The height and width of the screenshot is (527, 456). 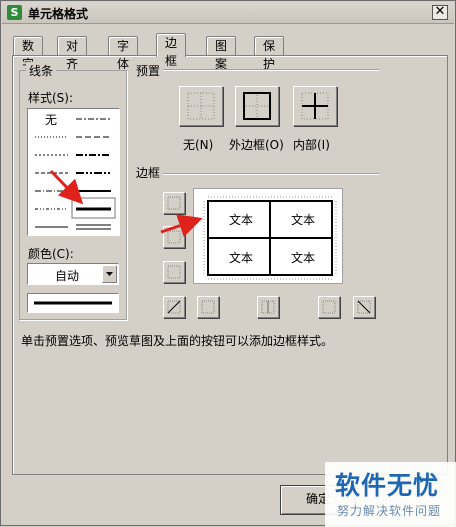 I want to click on hint-text: 单击预置选项、预览草图及上面的按钮可以添加边框样式。, so click(x=177, y=341).